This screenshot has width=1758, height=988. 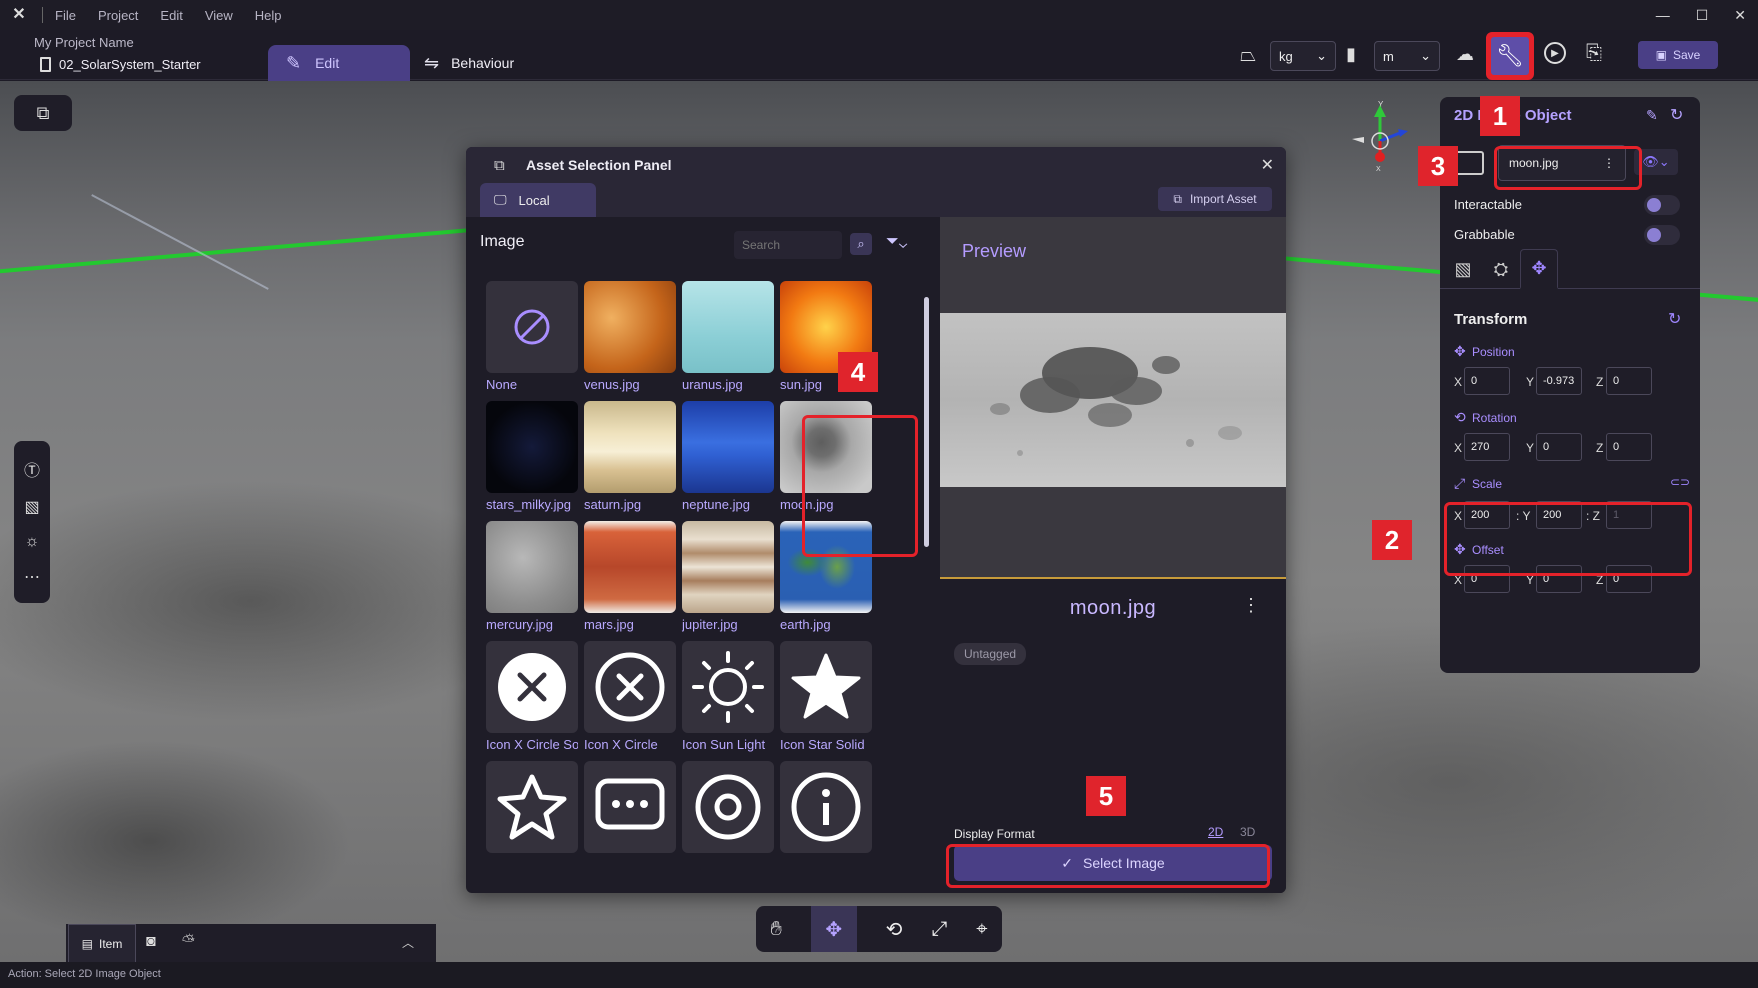 What do you see at coordinates (728, 823) in the screenshot?
I see `asset-tile-icon-target` at bounding box center [728, 823].